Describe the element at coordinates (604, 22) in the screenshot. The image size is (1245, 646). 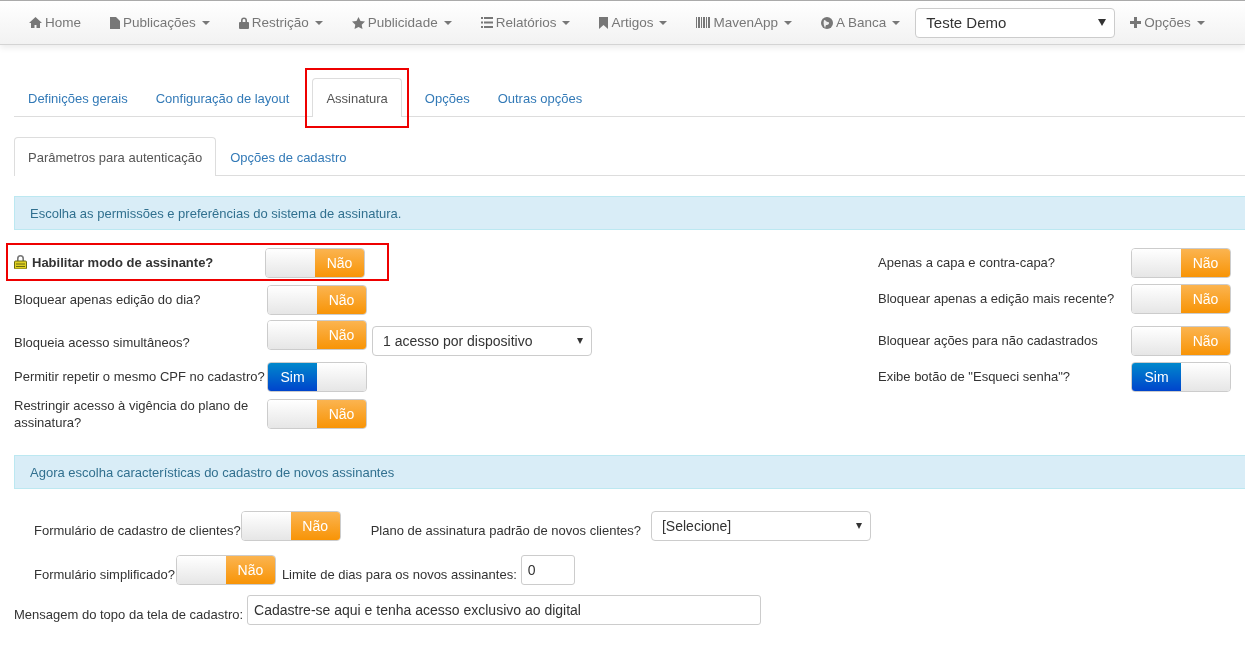
I see `bookmark-icon` at that location.